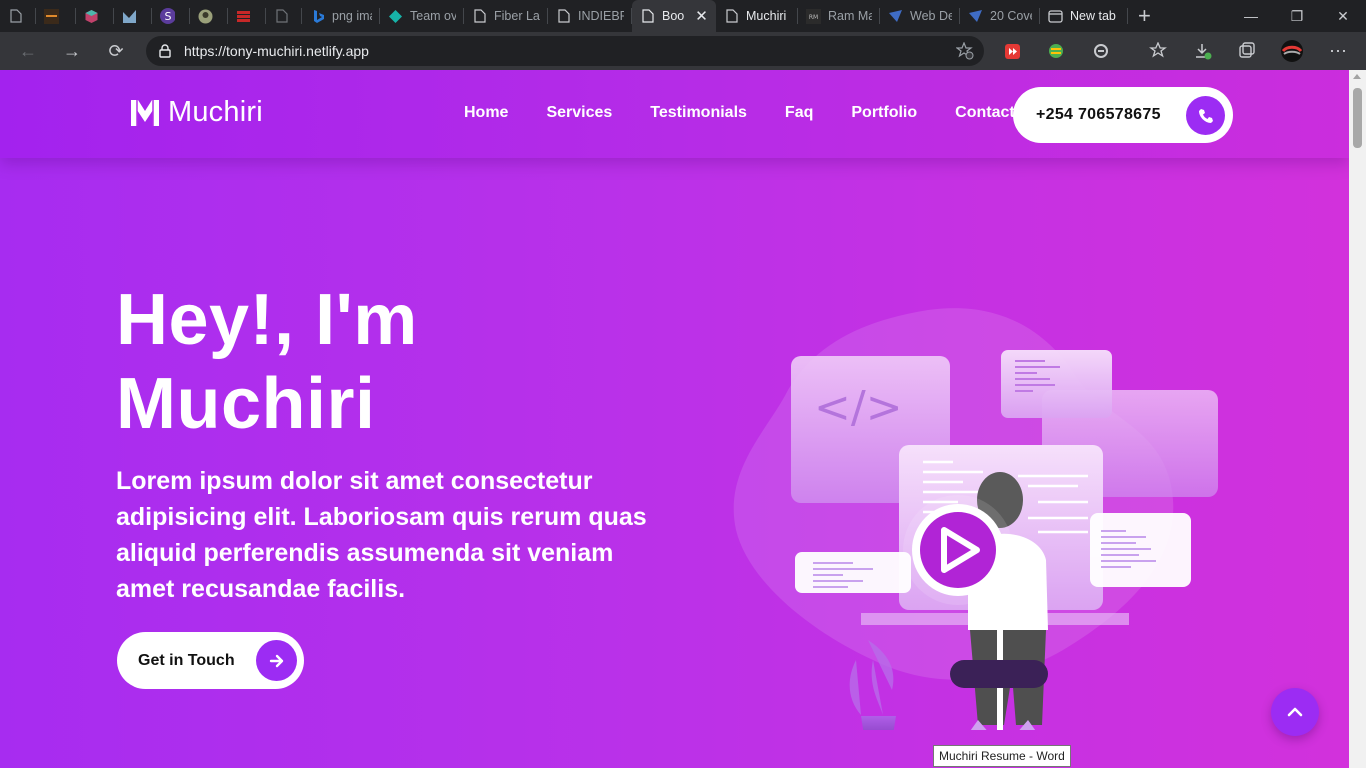 This screenshot has height=768, width=1366. I want to click on new-tab-plus-icon: +, so click(1144, 16).